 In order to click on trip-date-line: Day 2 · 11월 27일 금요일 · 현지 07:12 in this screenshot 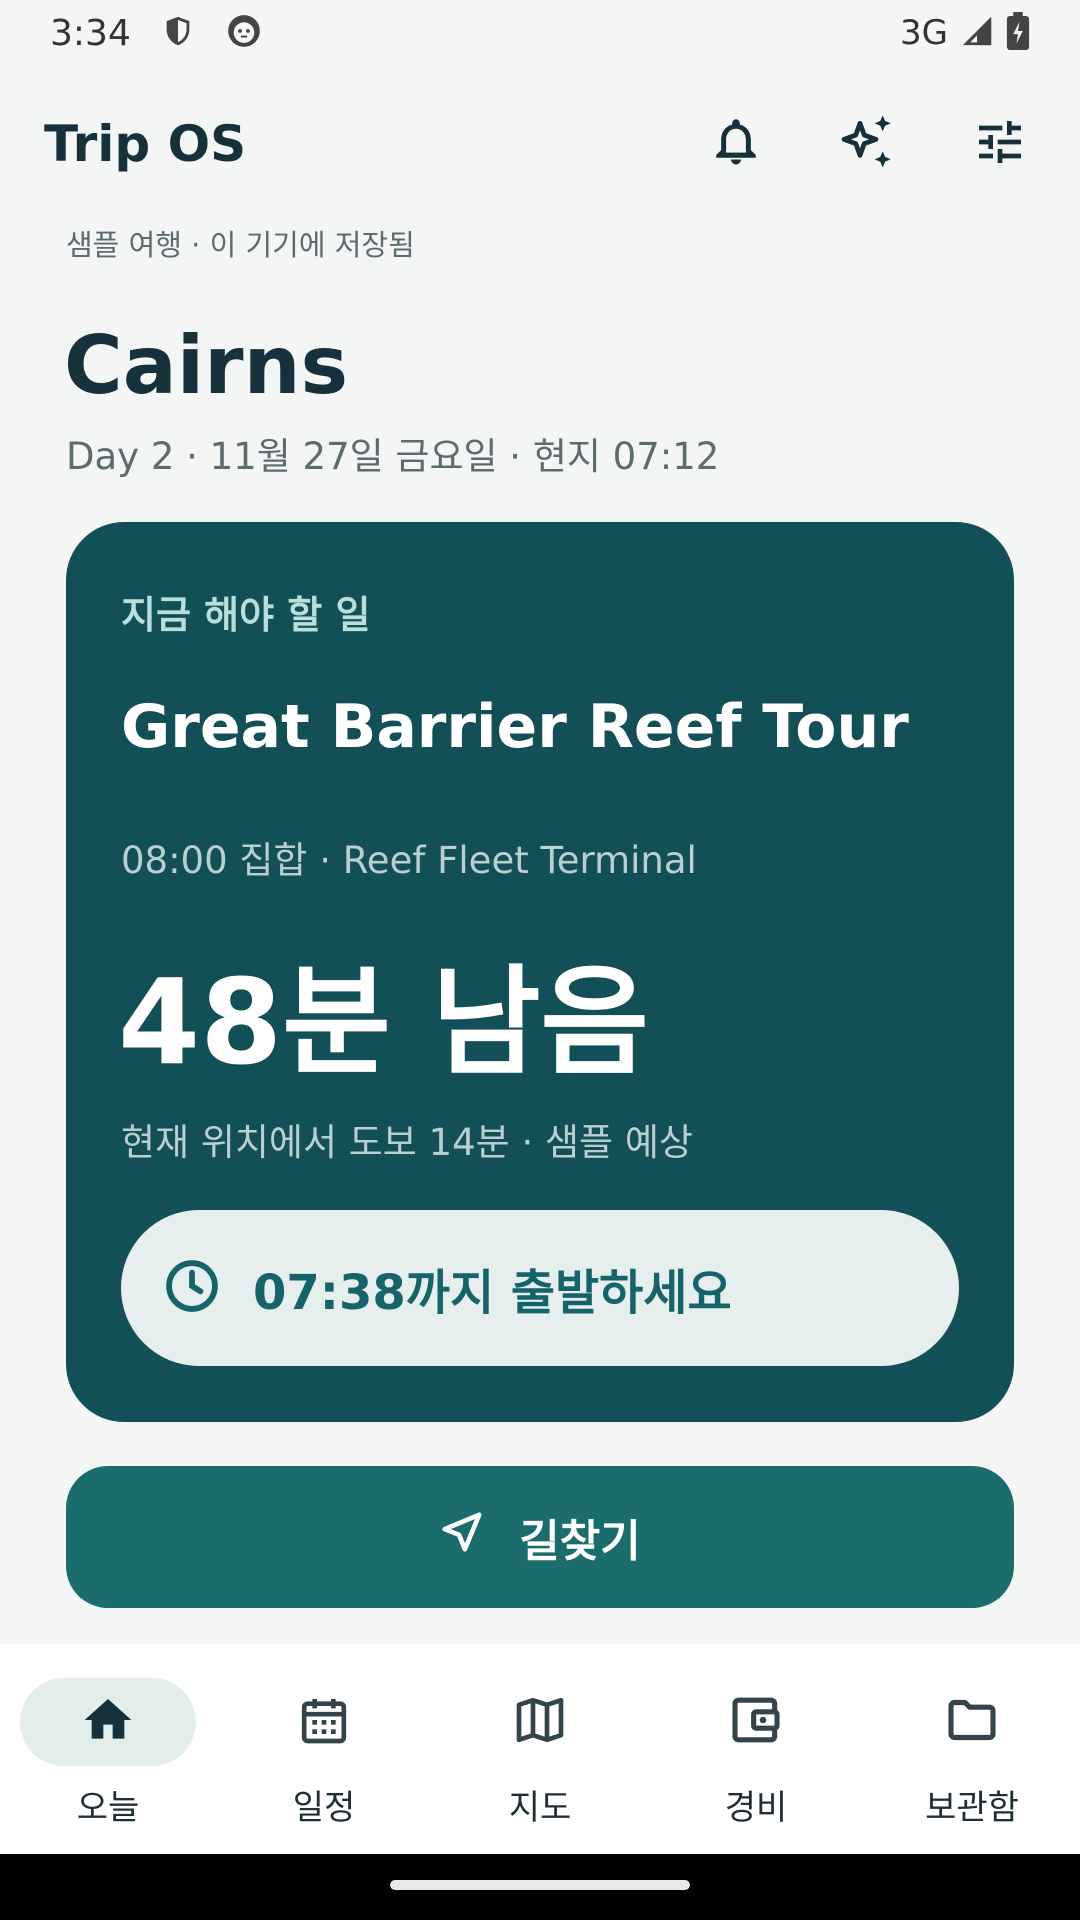, I will do `click(393, 456)`.